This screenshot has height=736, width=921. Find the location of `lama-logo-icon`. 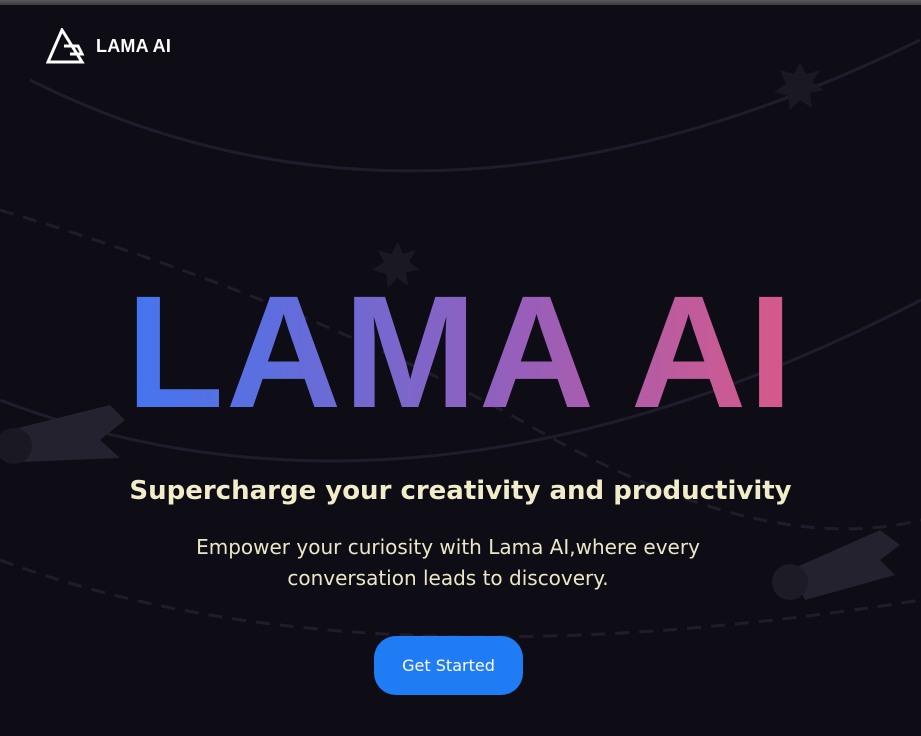

lama-logo-icon is located at coordinates (66, 46).